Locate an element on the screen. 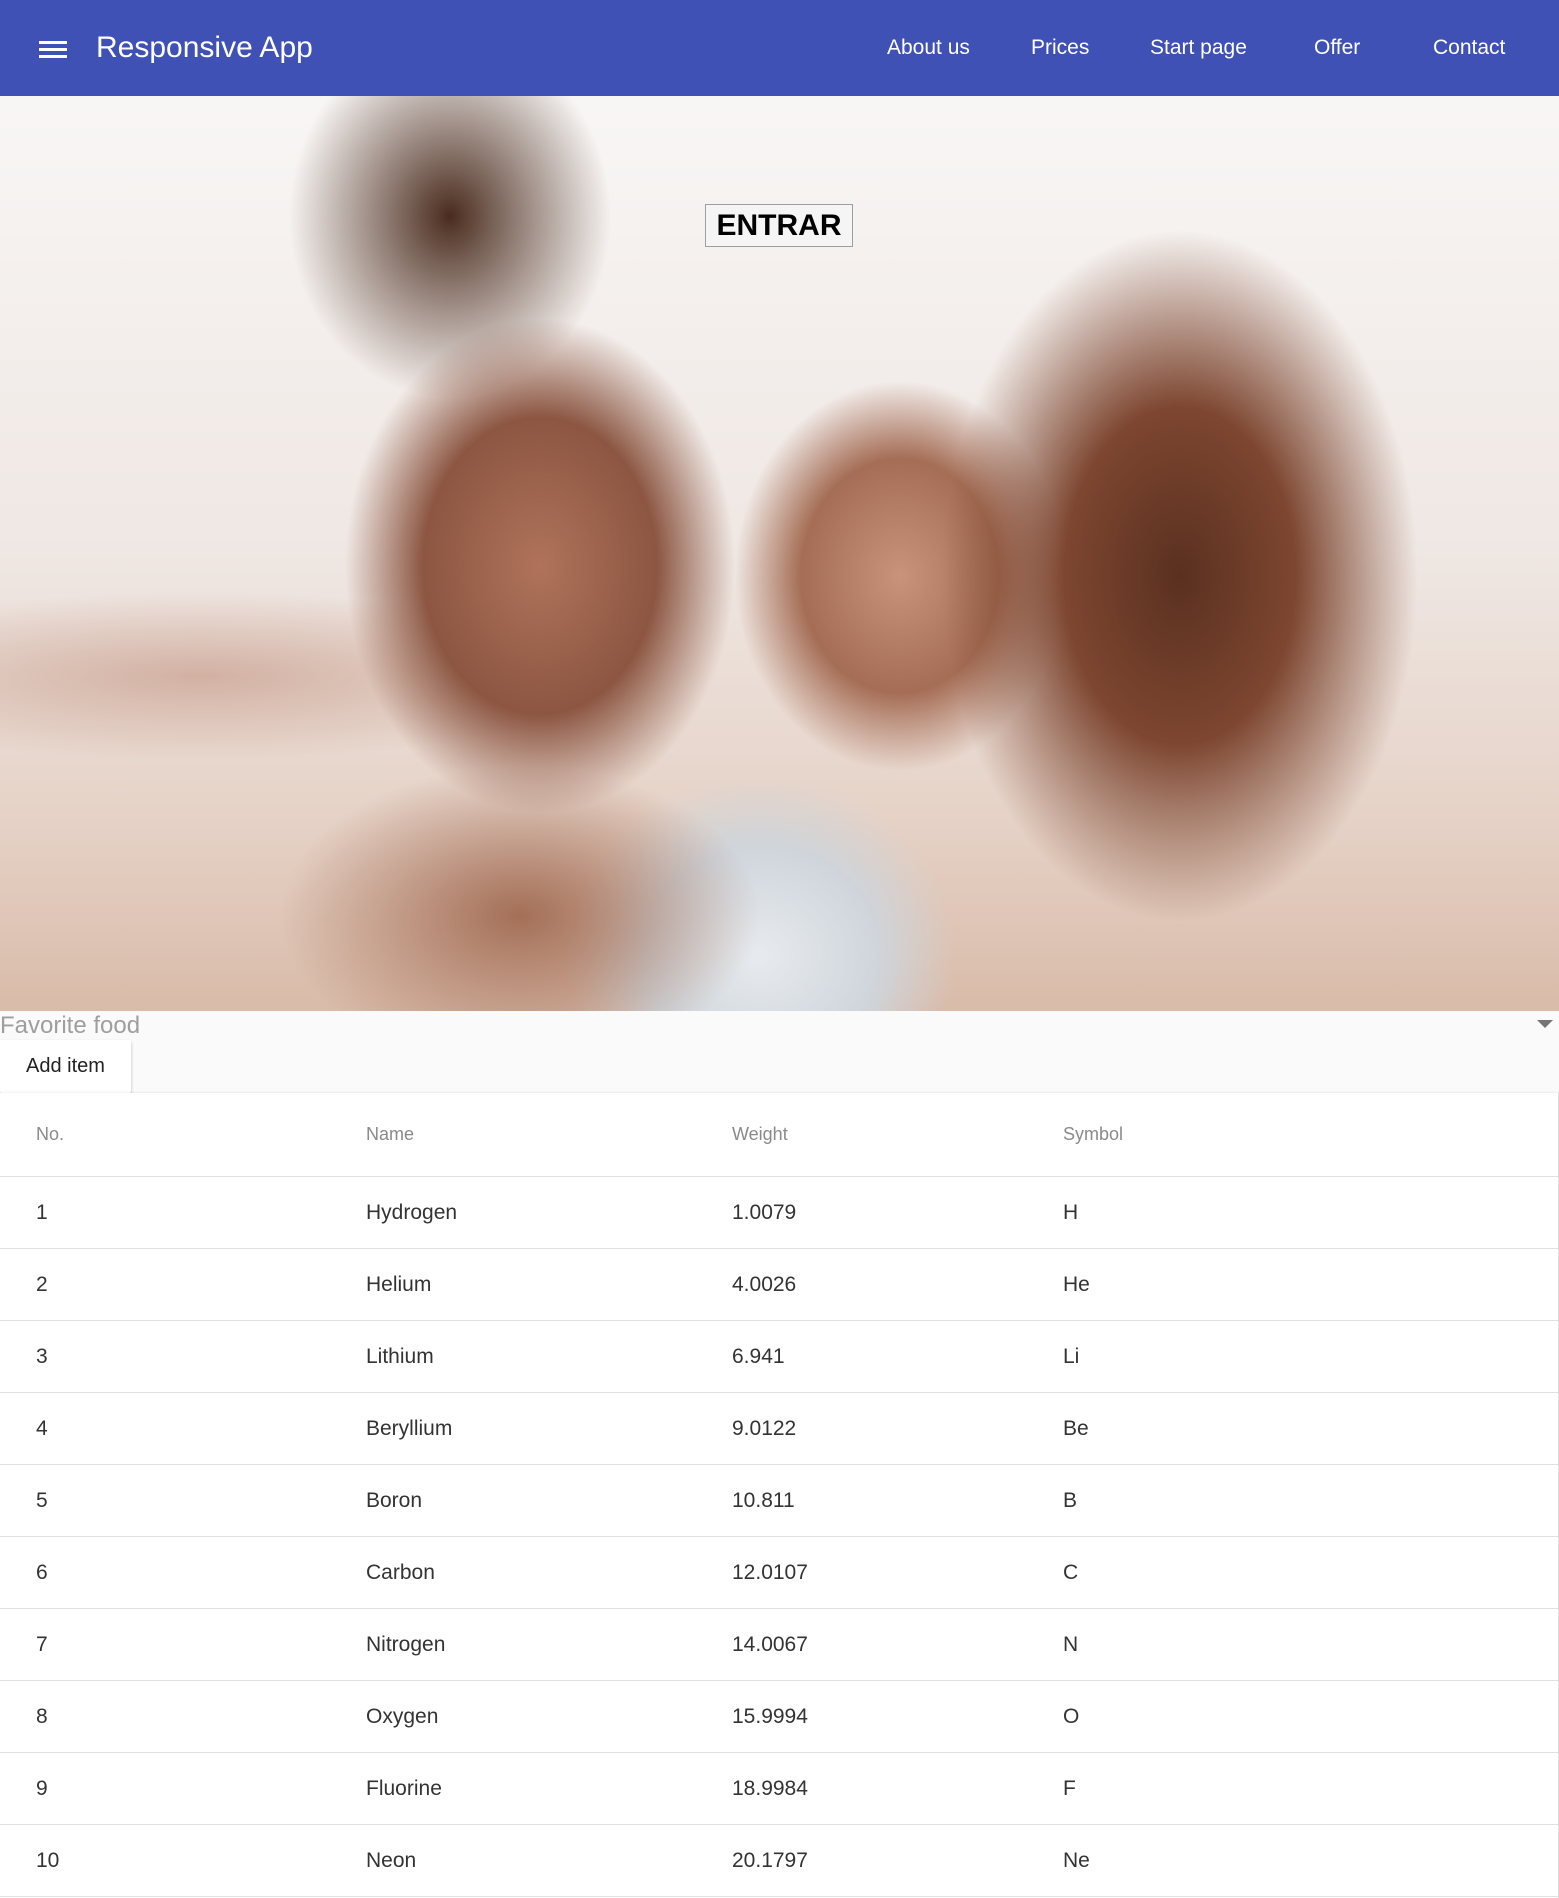 The image size is (1559, 1898). table-row: 10 Neon 20.1797 Ne is located at coordinates (779, 1861).